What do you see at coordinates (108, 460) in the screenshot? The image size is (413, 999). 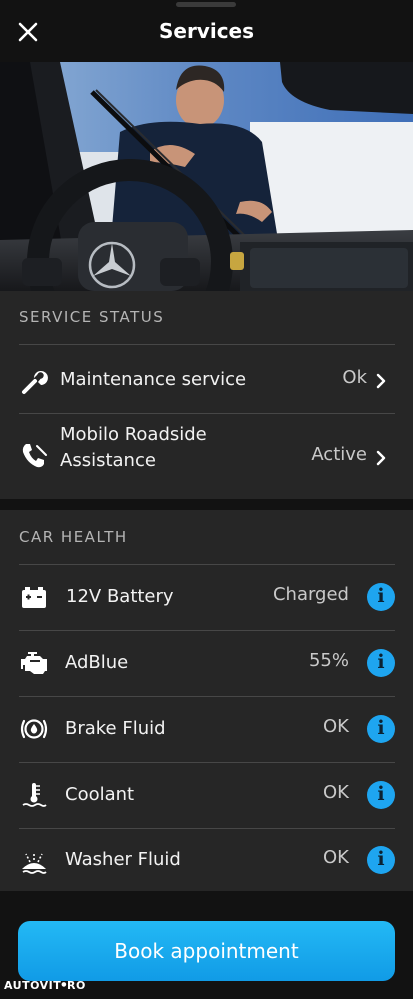 I see `roadside-assistance-label-line2: Assistance` at bounding box center [108, 460].